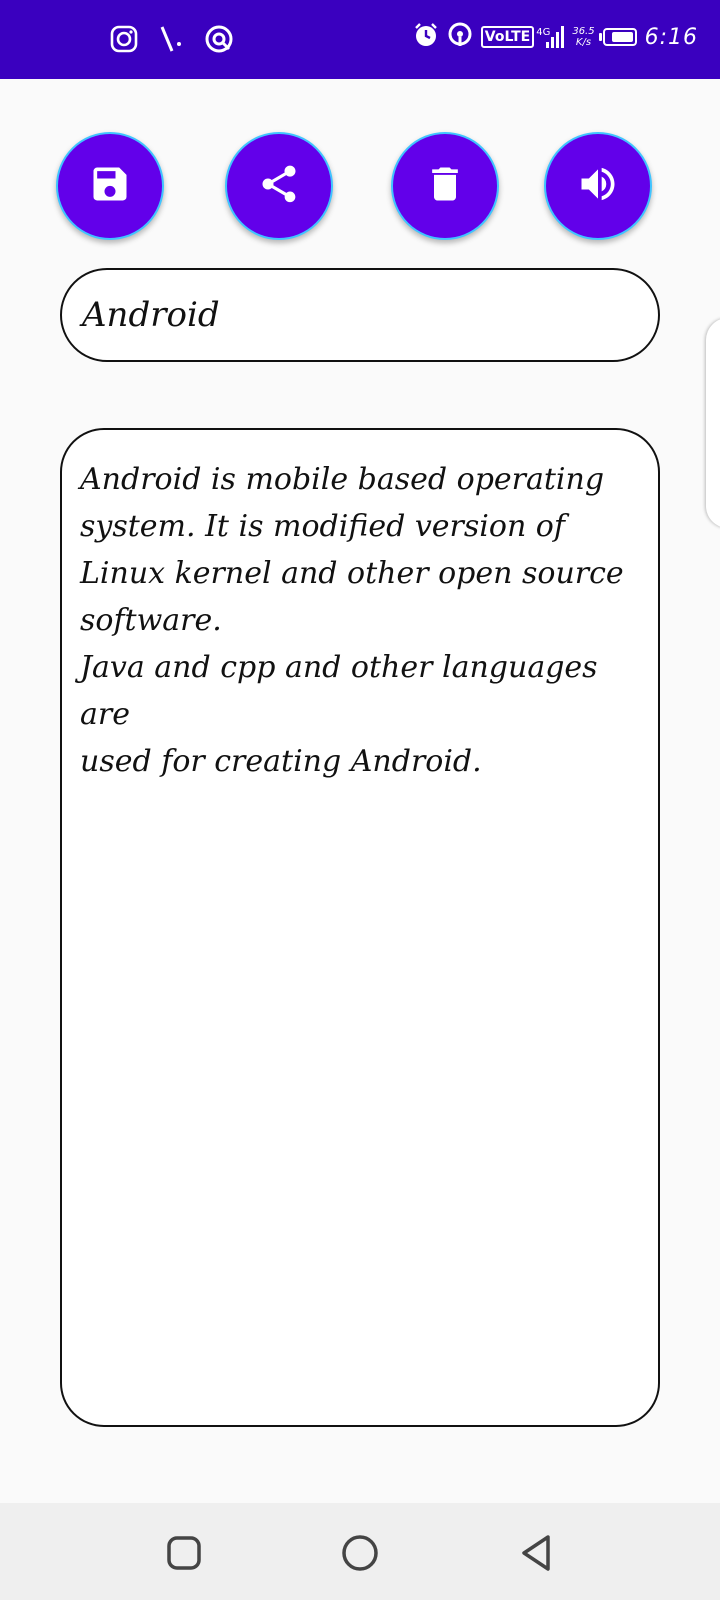 The image size is (720, 1600). Describe the element at coordinates (219, 41) in the screenshot. I see `vpn-icon` at that location.